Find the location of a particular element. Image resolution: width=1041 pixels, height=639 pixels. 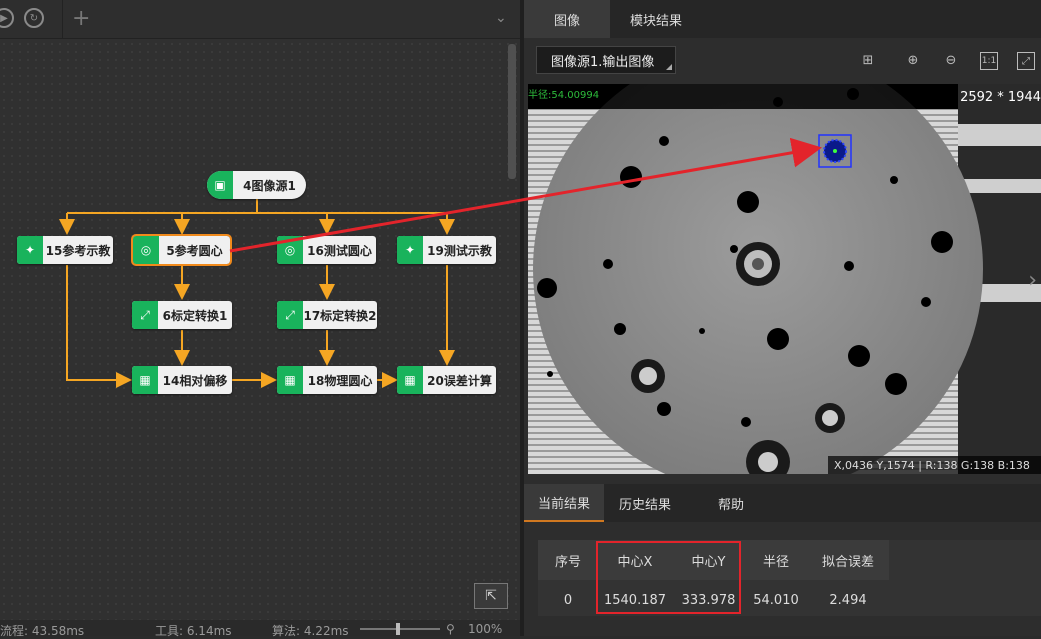

image-source-select: 图像源1.输出图像 is located at coordinates (606, 60).